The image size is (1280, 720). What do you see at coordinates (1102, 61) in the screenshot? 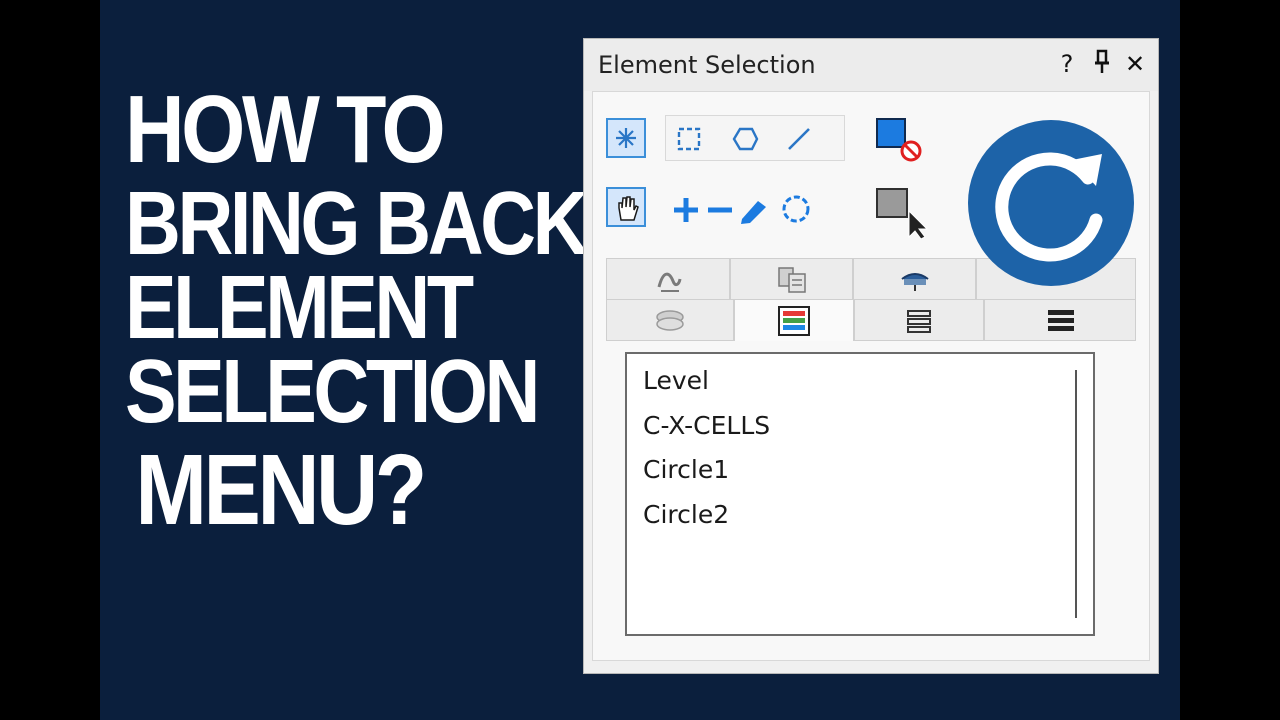
I see `pin-icon` at bounding box center [1102, 61].